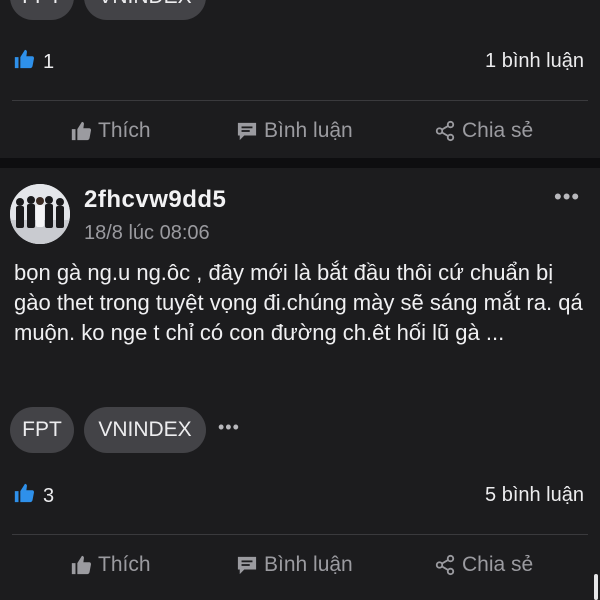 The width and height of the screenshot is (600, 600). I want to click on more-tags-icon: •••, so click(229, 427).